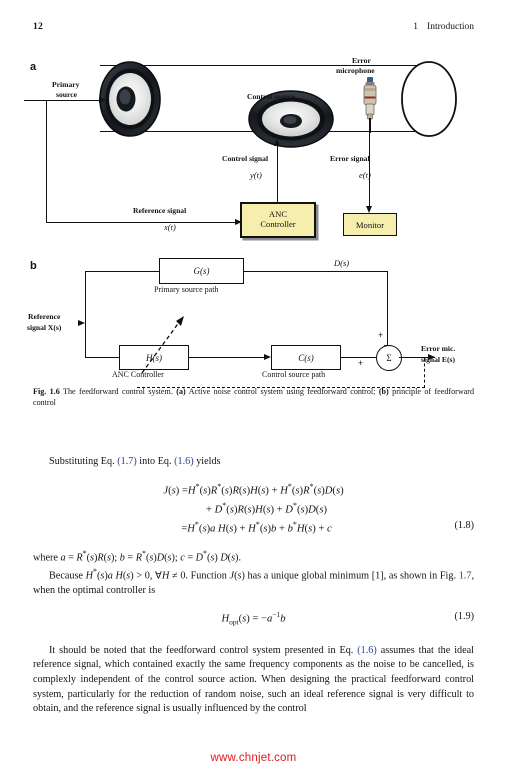 The width and height of the screenshot is (507, 770). I want to click on control-signal-line, so click(278, 174).